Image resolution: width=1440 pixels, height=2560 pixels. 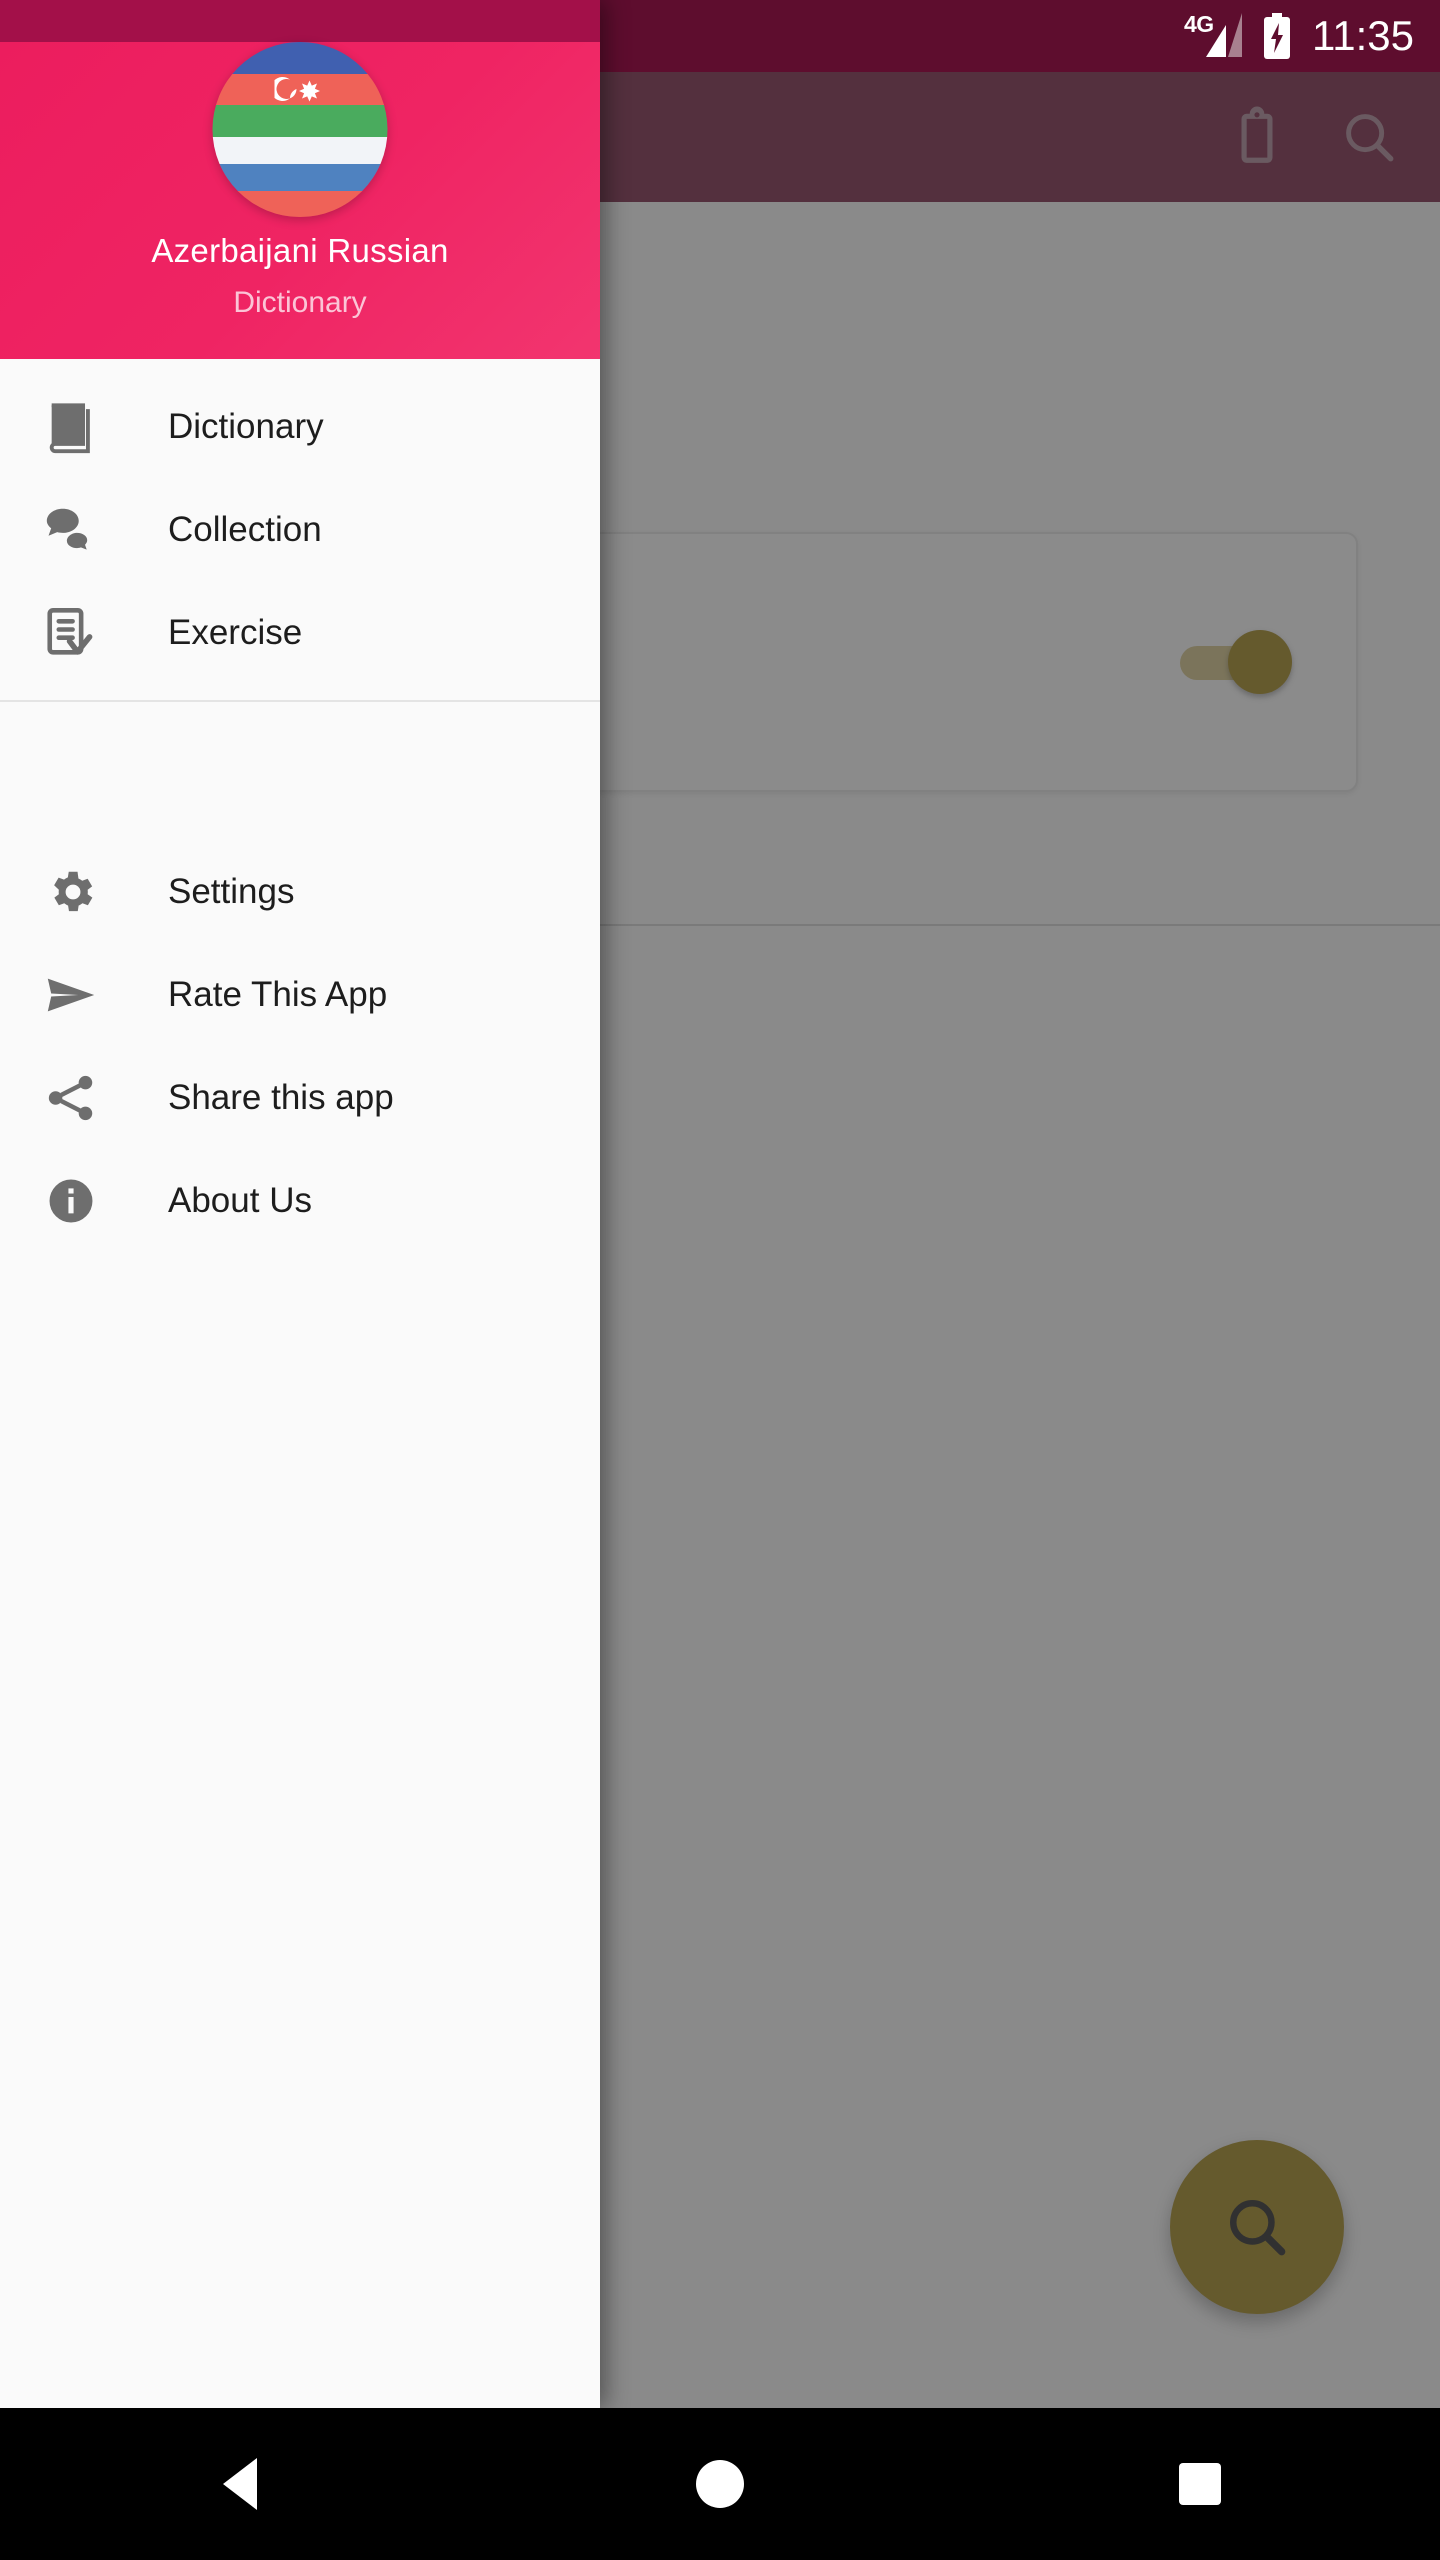 What do you see at coordinates (300, 250) in the screenshot?
I see `drawer-title: Azerbaijani Russian` at bounding box center [300, 250].